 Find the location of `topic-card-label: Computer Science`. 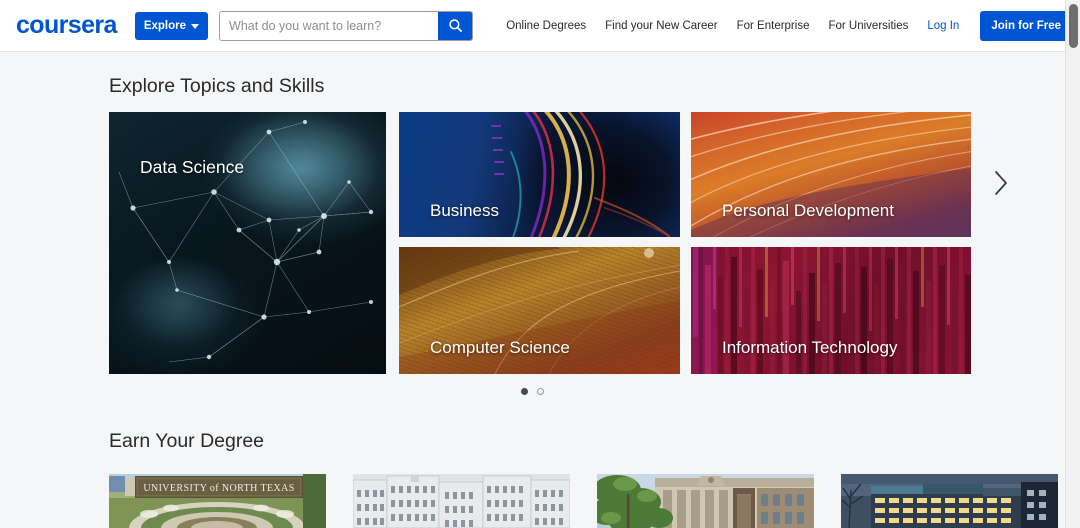

topic-card-label: Computer Science is located at coordinates (500, 347).